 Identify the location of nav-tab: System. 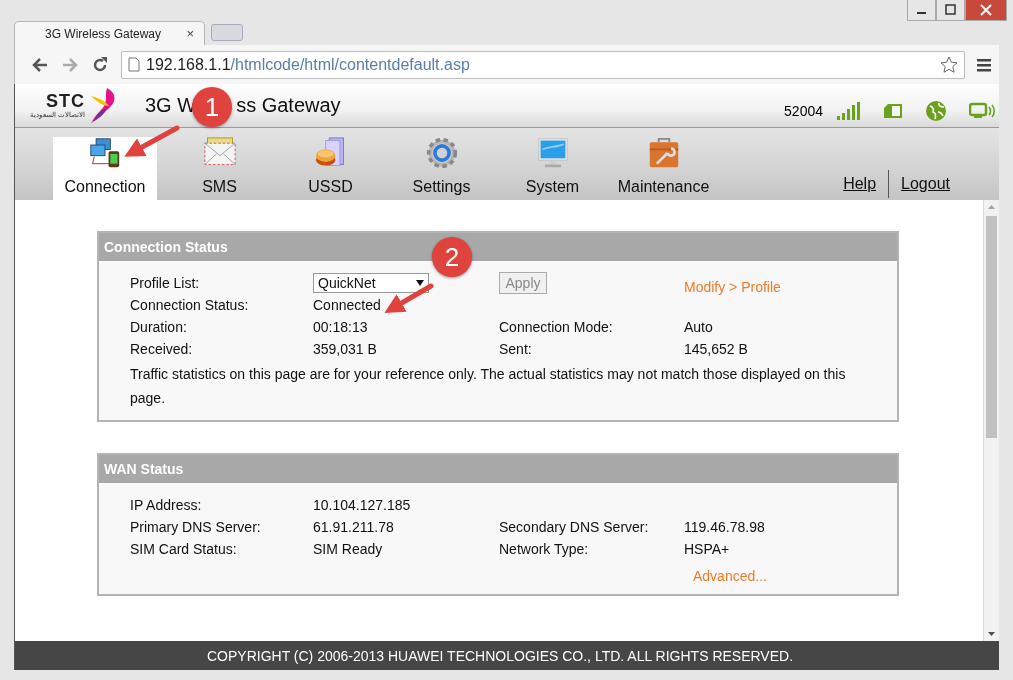
(552, 168).